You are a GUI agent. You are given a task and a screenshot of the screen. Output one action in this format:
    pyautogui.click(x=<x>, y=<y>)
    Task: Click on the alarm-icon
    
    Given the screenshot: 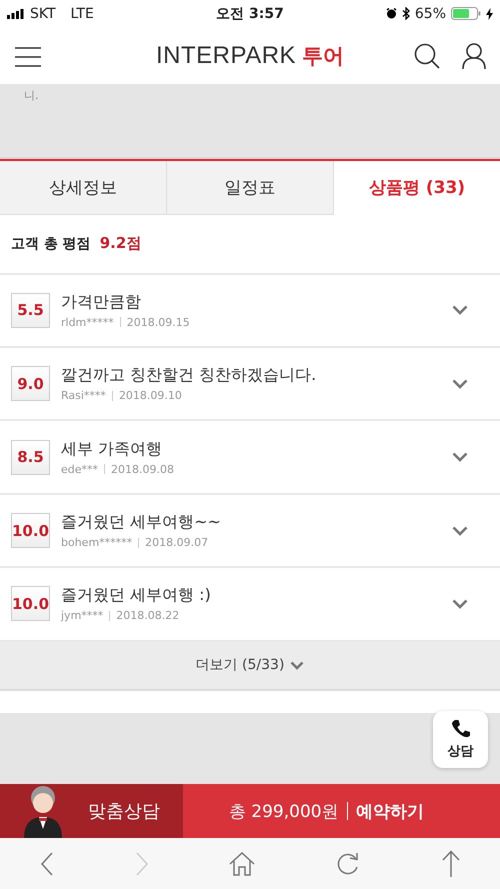 What is the action you would take?
    pyautogui.click(x=391, y=14)
    